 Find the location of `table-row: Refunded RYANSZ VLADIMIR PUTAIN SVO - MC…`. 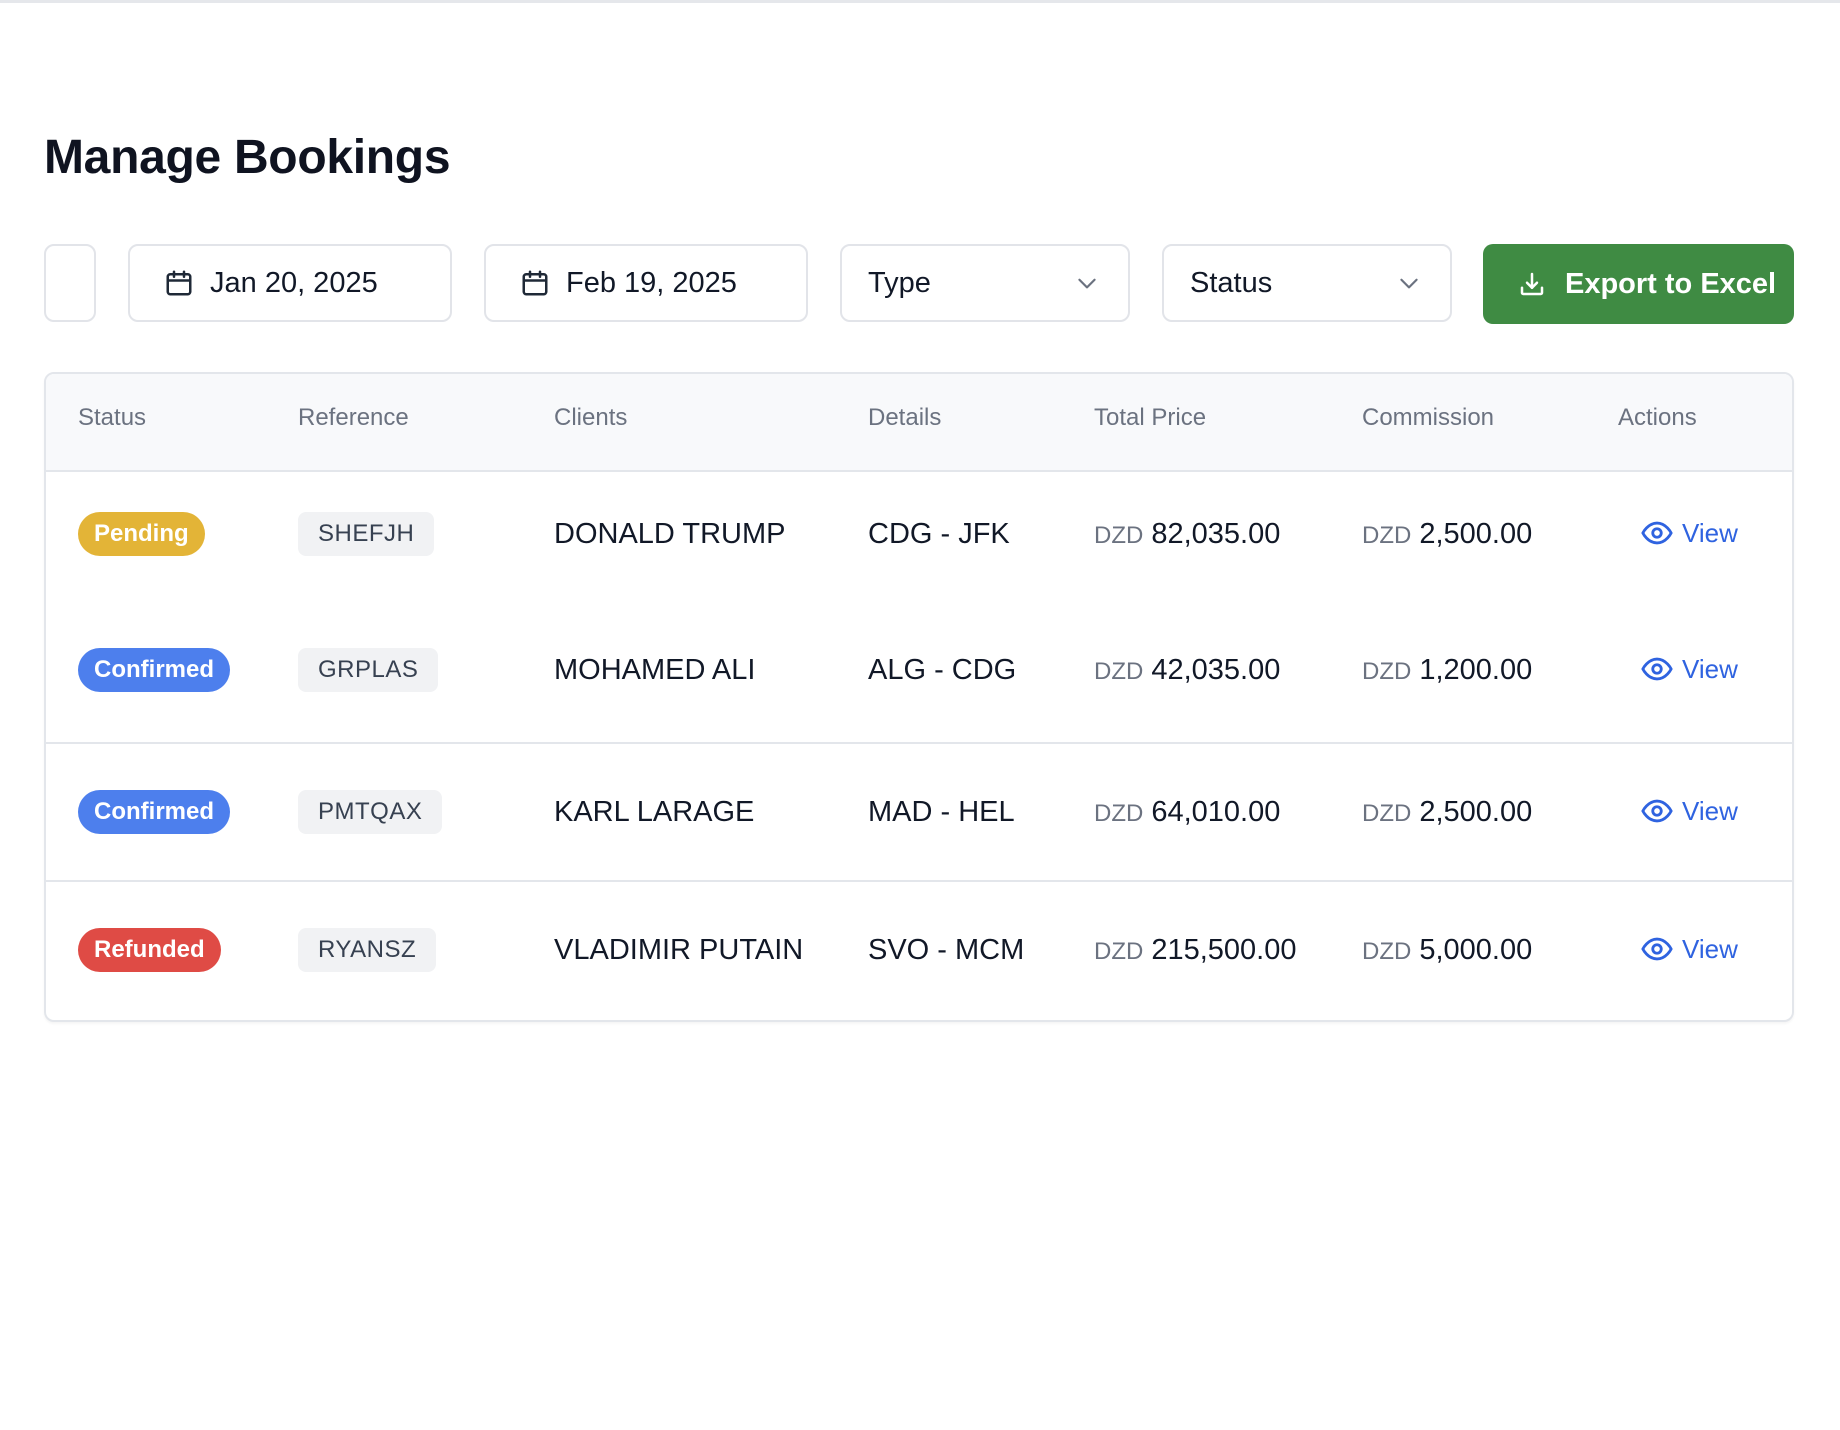

table-row: Refunded RYANSZ VLADIMIR PUTAIN SVO - MC… is located at coordinates (919, 949).